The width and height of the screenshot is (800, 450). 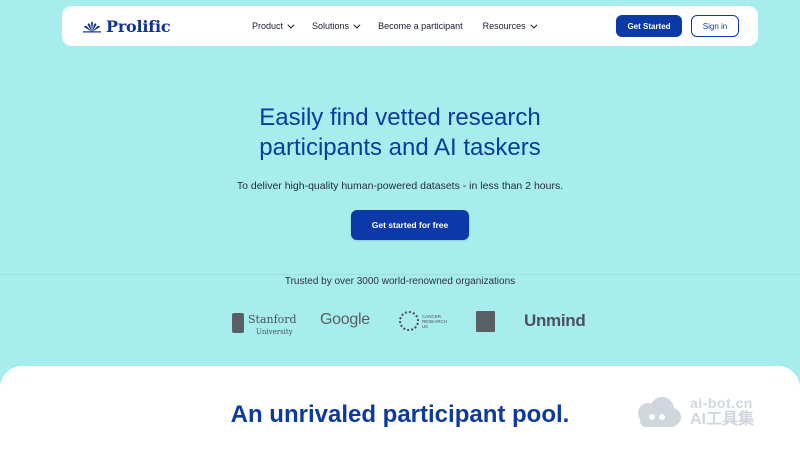 I want to click on nav-item-label: Solutions, so click(x=331, y=26).